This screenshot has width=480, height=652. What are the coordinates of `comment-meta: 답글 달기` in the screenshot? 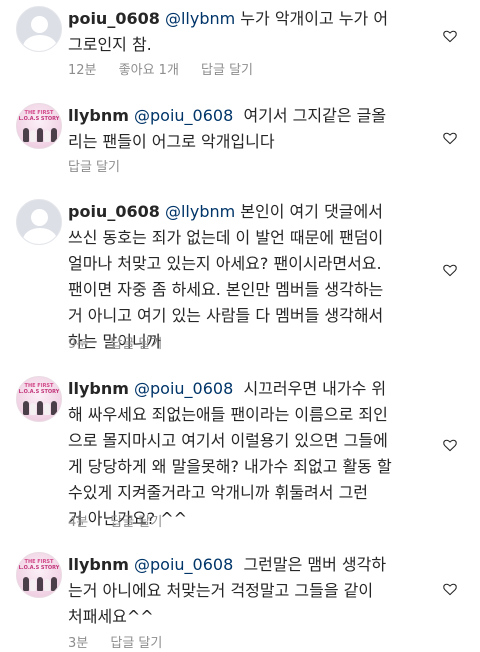 It's located at (103, 165).